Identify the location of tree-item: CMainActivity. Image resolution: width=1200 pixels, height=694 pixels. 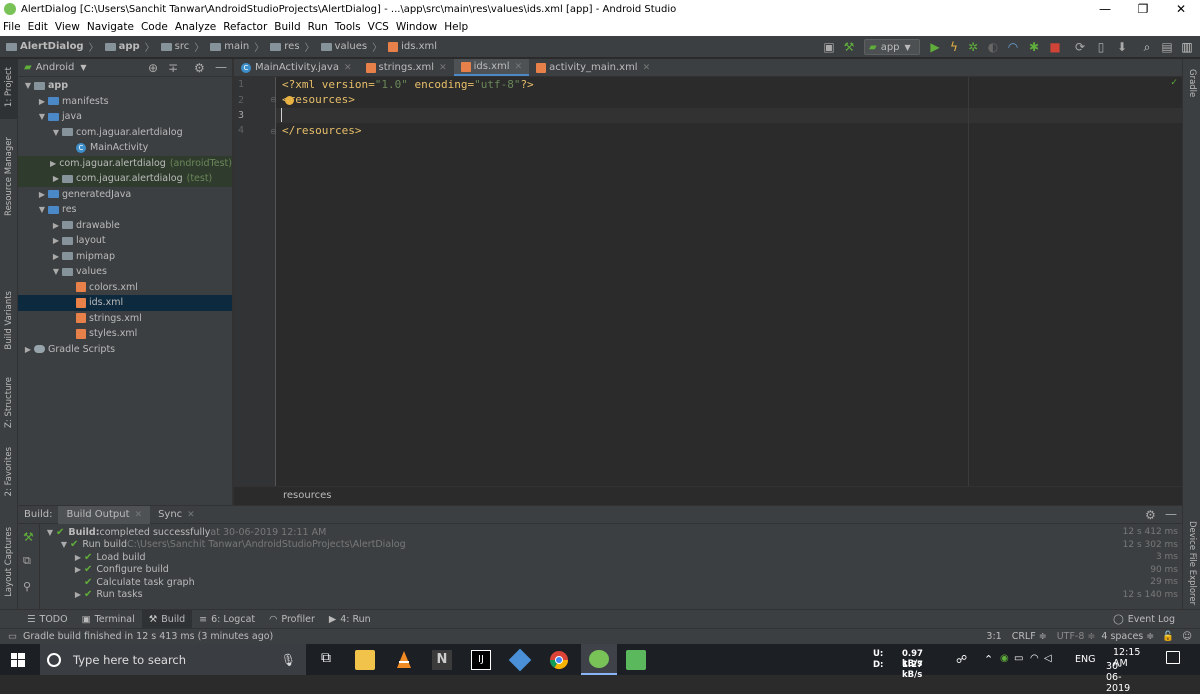
(125, 148).